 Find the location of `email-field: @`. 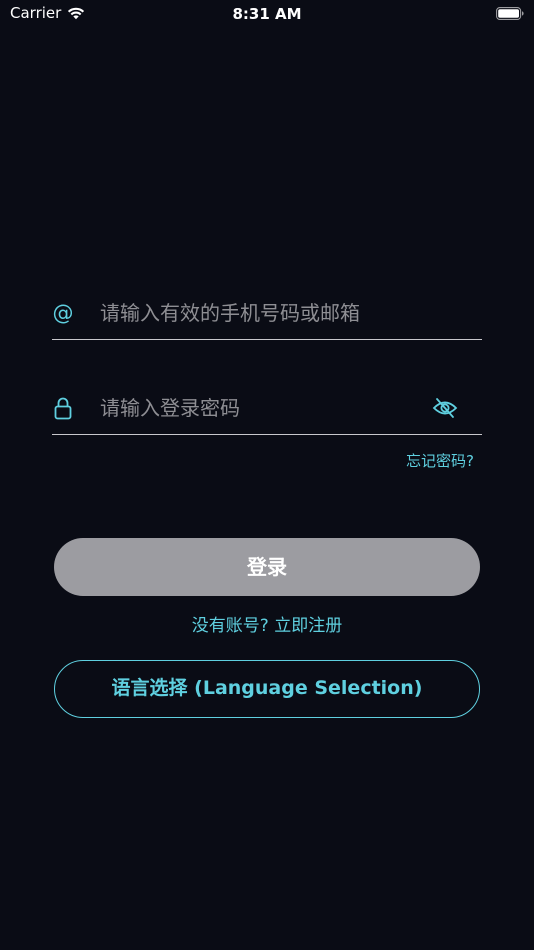

email-field: @ is located at coordinates (267, 315).